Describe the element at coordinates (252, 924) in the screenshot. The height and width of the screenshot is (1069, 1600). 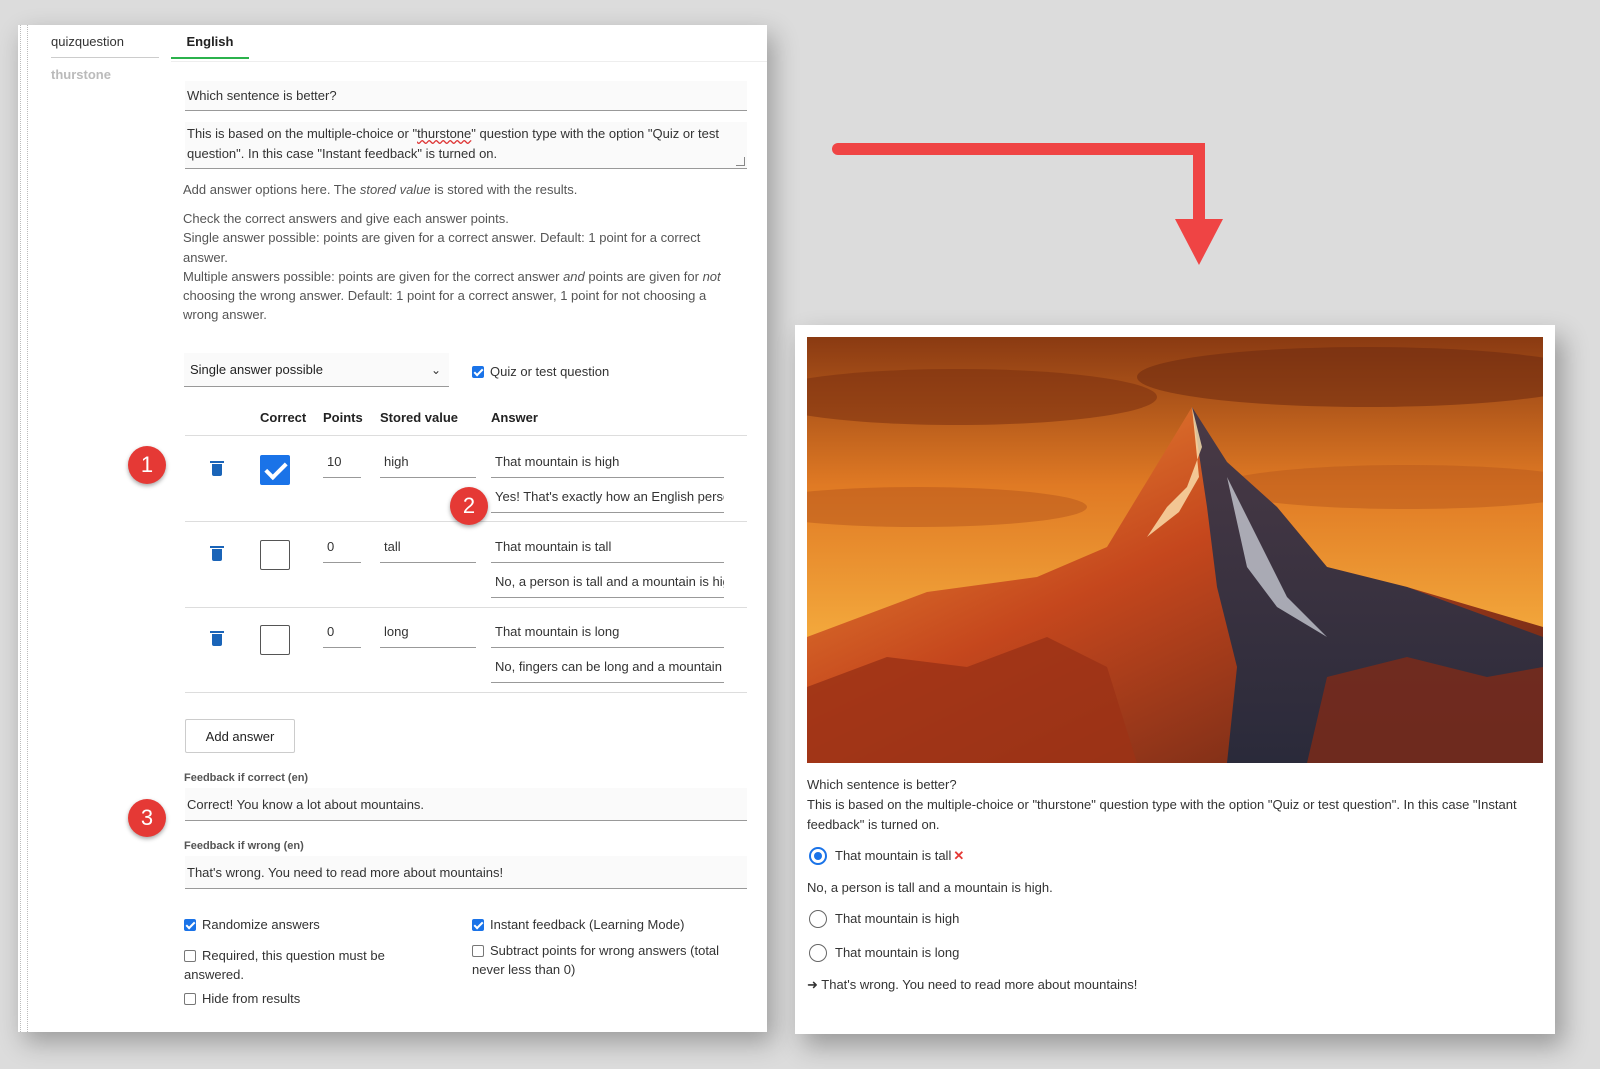
I see `randomize-option: Randomize answers` at that location.